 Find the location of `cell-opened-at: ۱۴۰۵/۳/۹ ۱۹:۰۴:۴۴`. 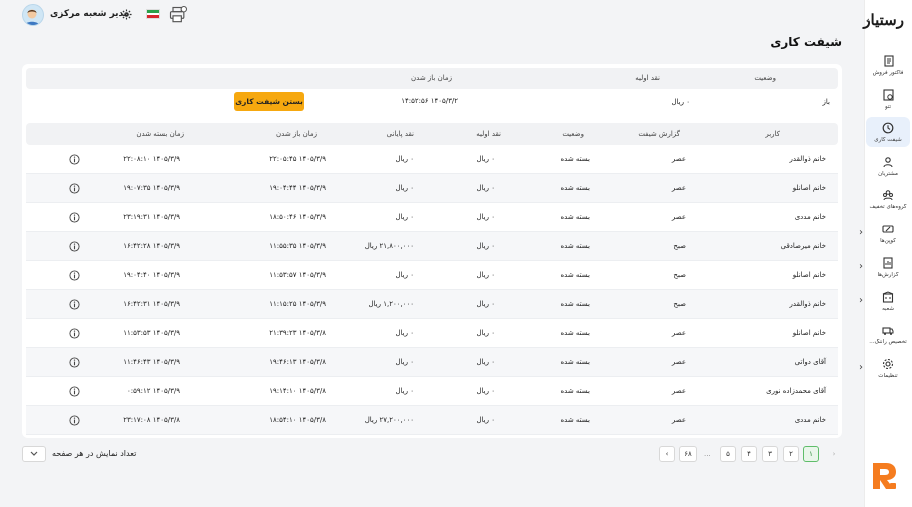

cell-opened-at: ۱۴۰۵/۳/۹ ۱۹:۰۴:۴۴ is located at coordinates (297, 188).